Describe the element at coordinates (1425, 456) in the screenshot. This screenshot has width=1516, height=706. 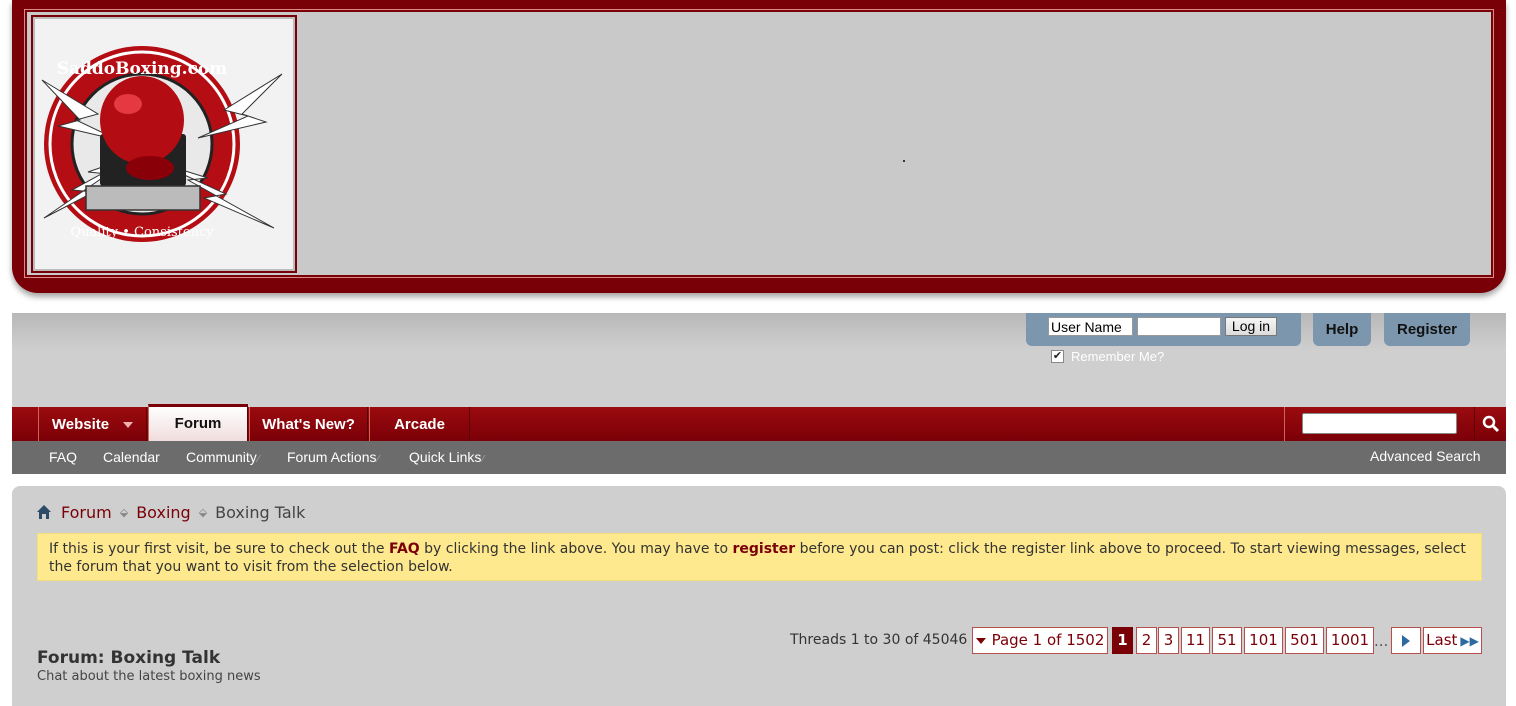
I see `advanced-search-link: Advanced Search` at that location.